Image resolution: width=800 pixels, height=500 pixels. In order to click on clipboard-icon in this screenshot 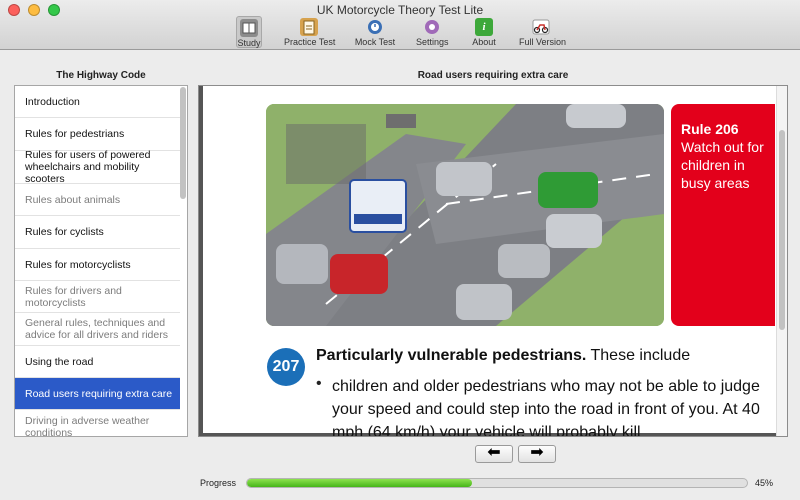, I will do `click(309, 27)`.